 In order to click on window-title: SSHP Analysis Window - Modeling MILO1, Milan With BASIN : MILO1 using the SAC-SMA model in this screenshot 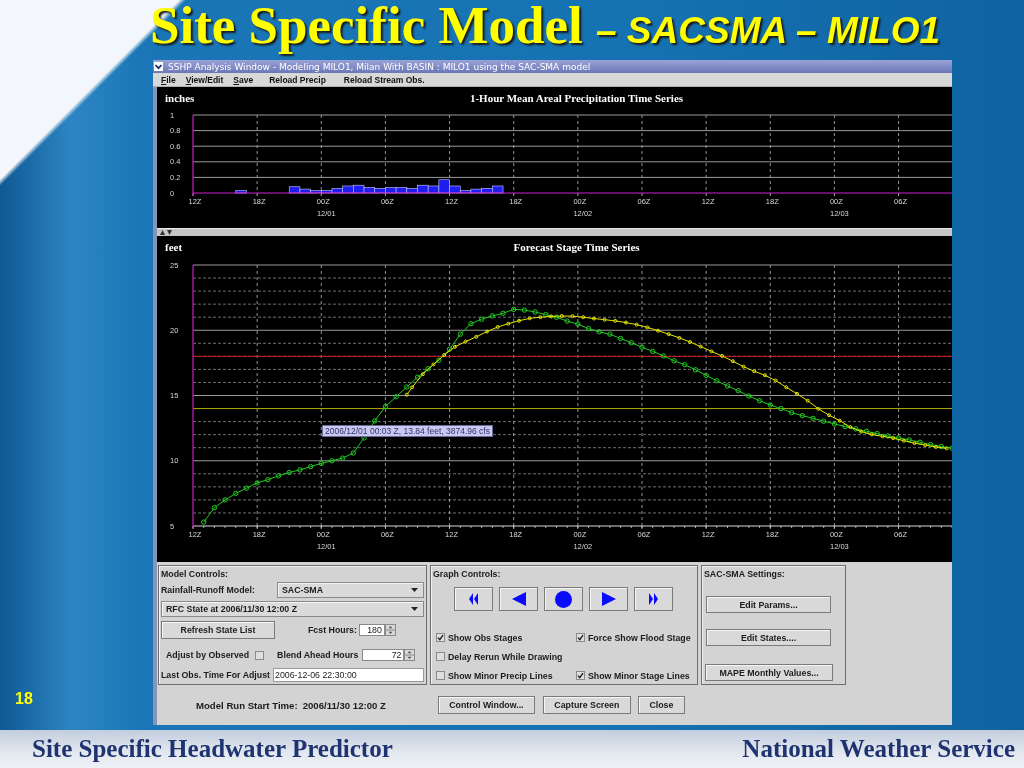, I will do `click(379, 66)`.